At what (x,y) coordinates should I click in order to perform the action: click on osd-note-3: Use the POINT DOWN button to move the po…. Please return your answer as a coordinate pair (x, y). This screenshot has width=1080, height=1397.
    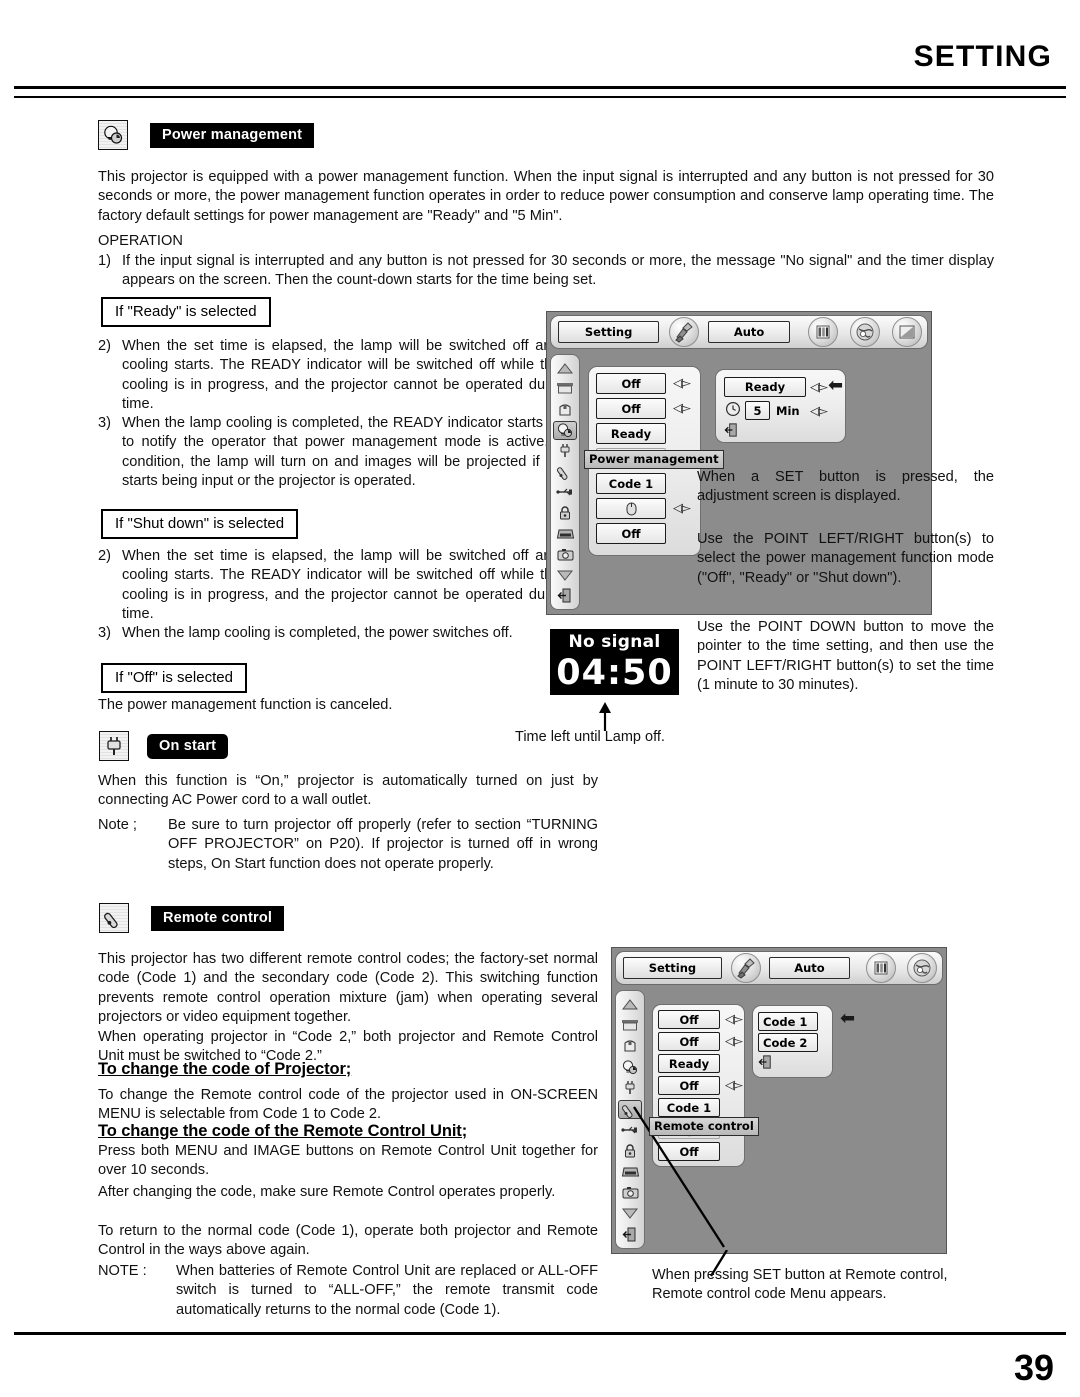
    Looking at the image, I should click on (845, 656).